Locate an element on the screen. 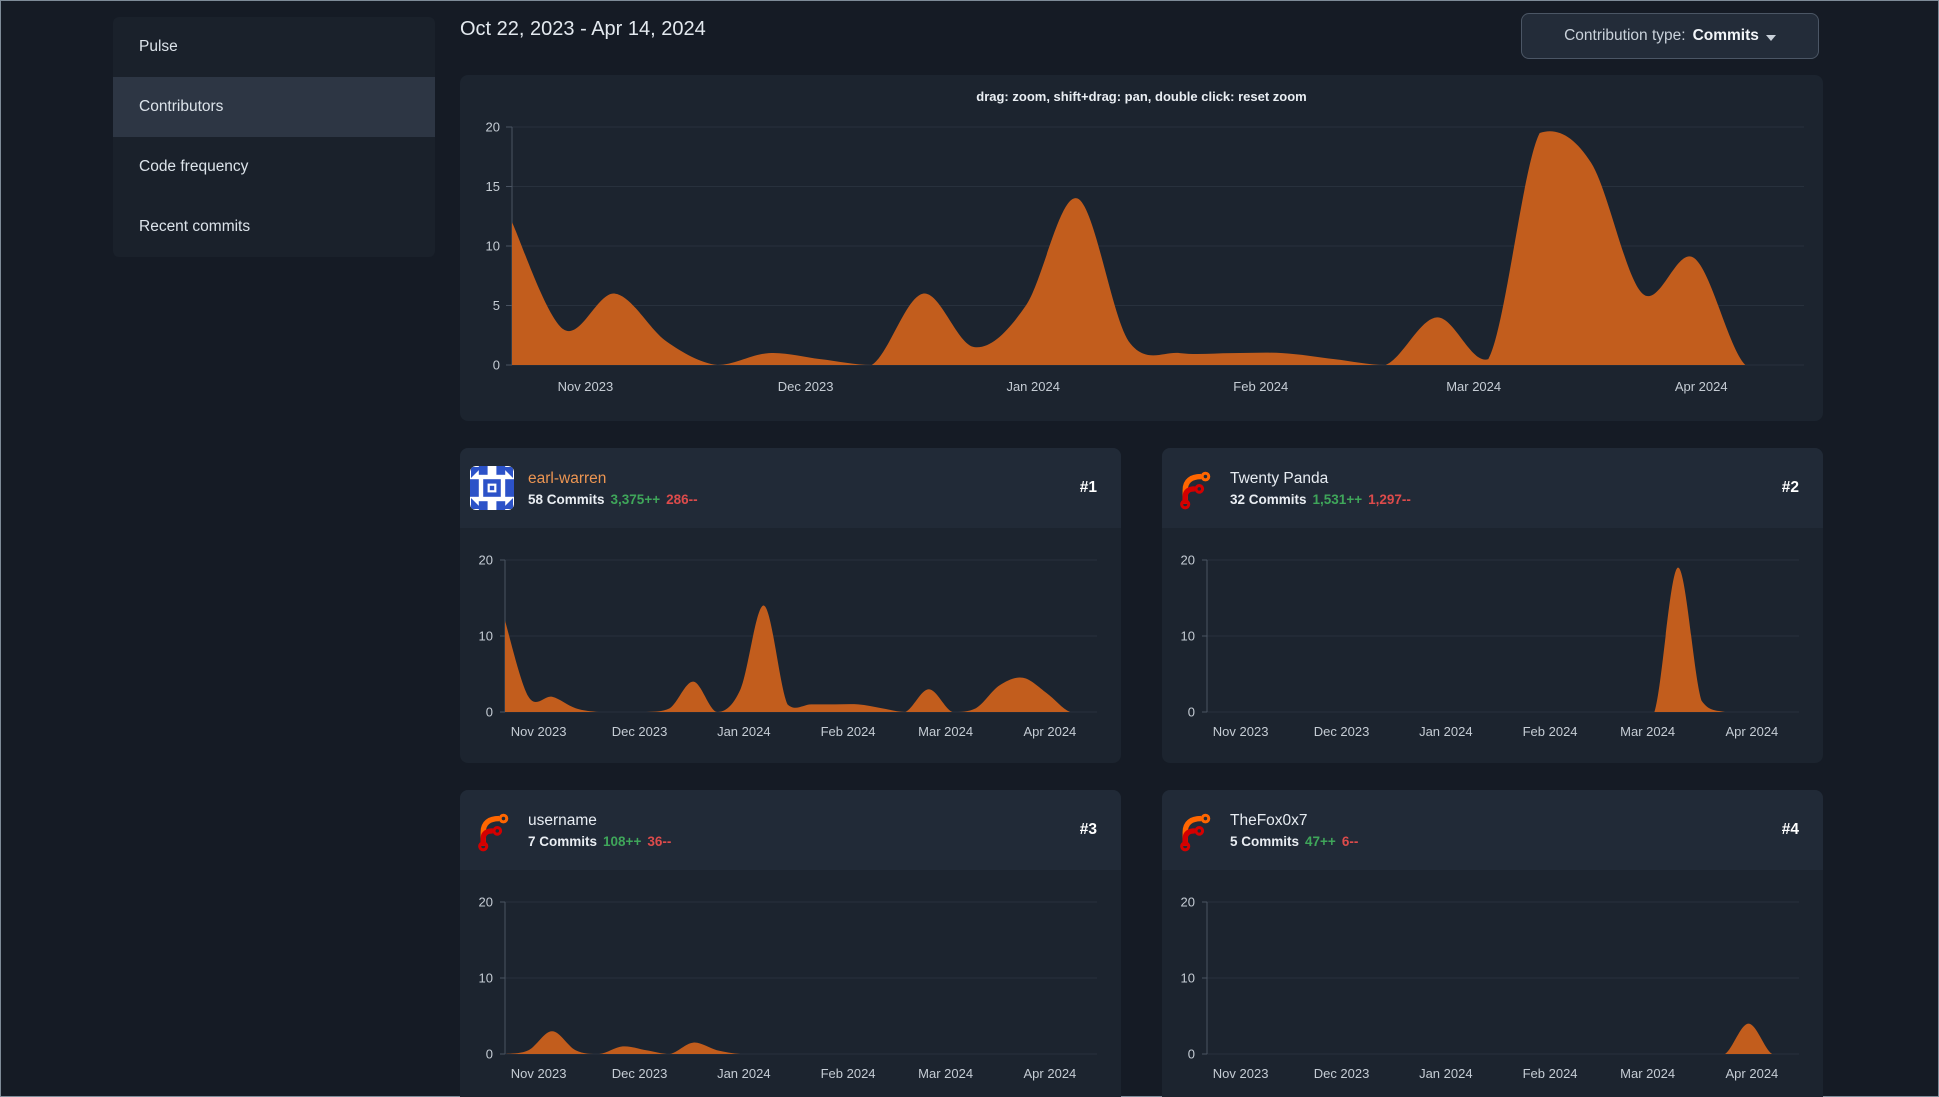 The height and width of the screenshot is (1097, 1939). contributor-card-header: Twenty Panda 32 Commits 1,531++ 1,297-- #2 is located at coordinates (1492, 488).